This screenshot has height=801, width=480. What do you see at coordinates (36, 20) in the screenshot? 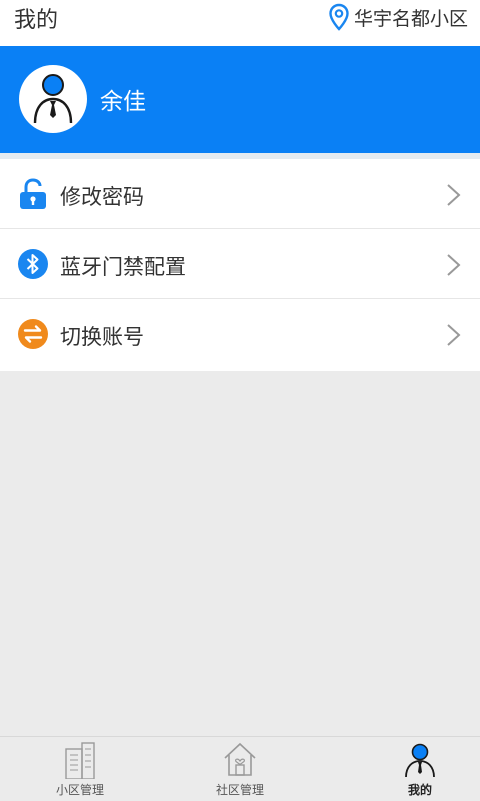
I see `page-title: 我的` at bounding box center [36, 20].